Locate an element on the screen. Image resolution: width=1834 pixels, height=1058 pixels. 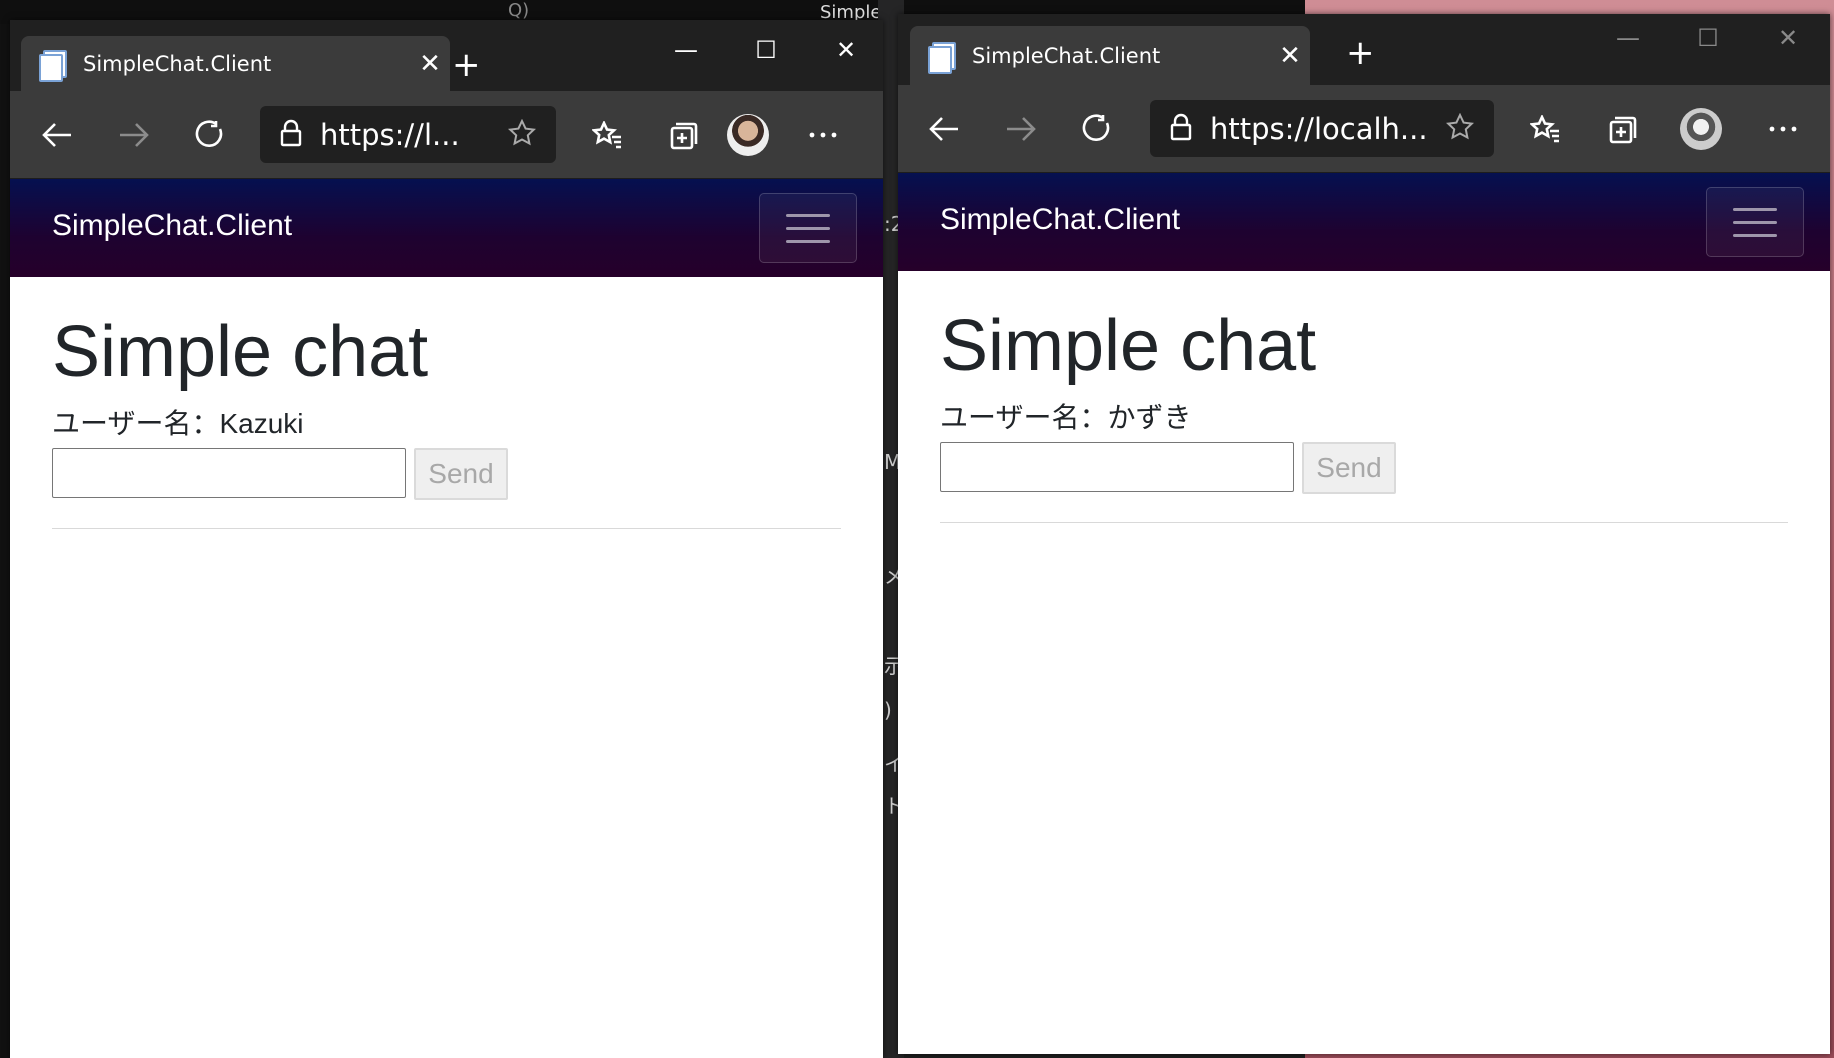
background-search-text: Q) is located at coordinates (519, 10).